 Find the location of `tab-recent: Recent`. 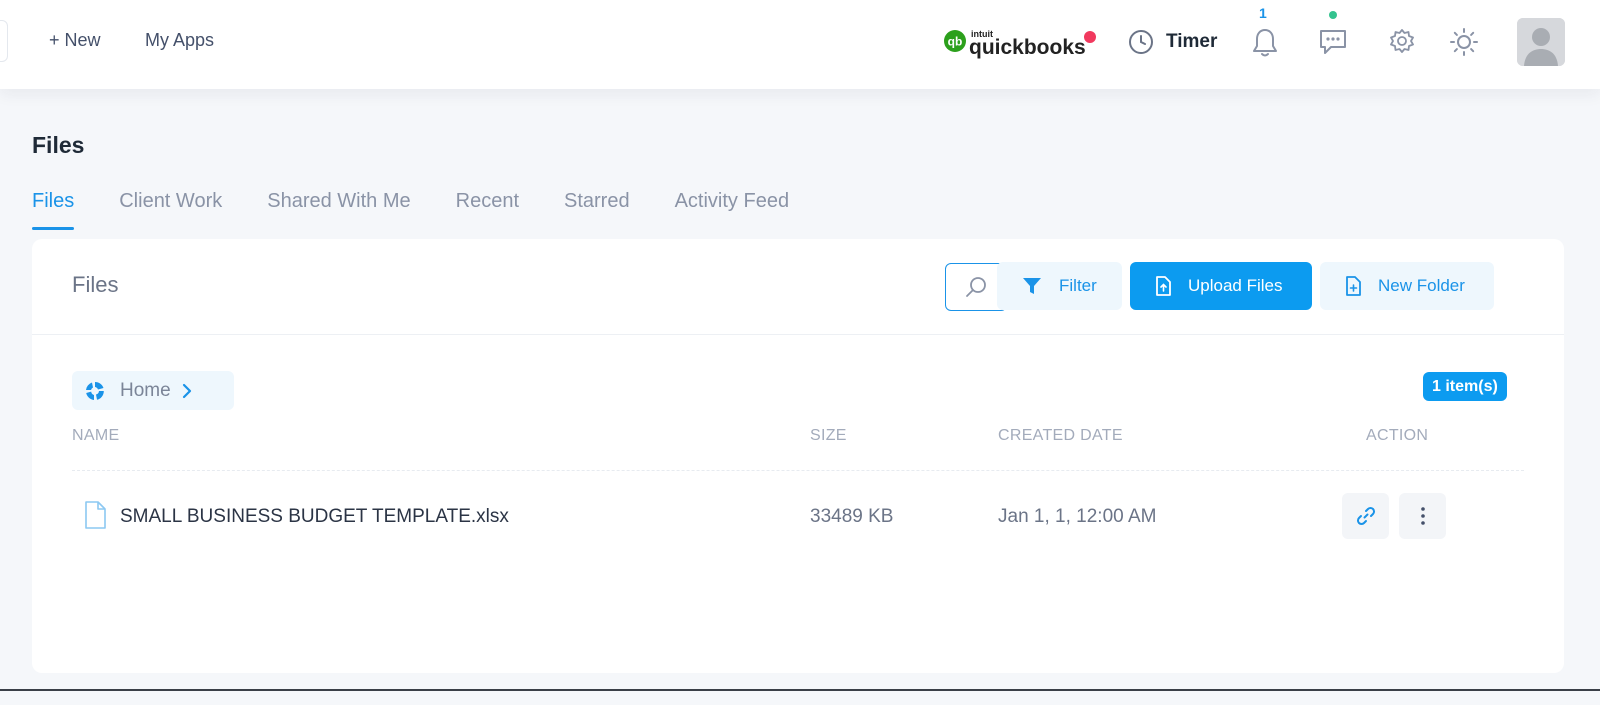

tab-recent: Recent is located at coordinates (487, 210).